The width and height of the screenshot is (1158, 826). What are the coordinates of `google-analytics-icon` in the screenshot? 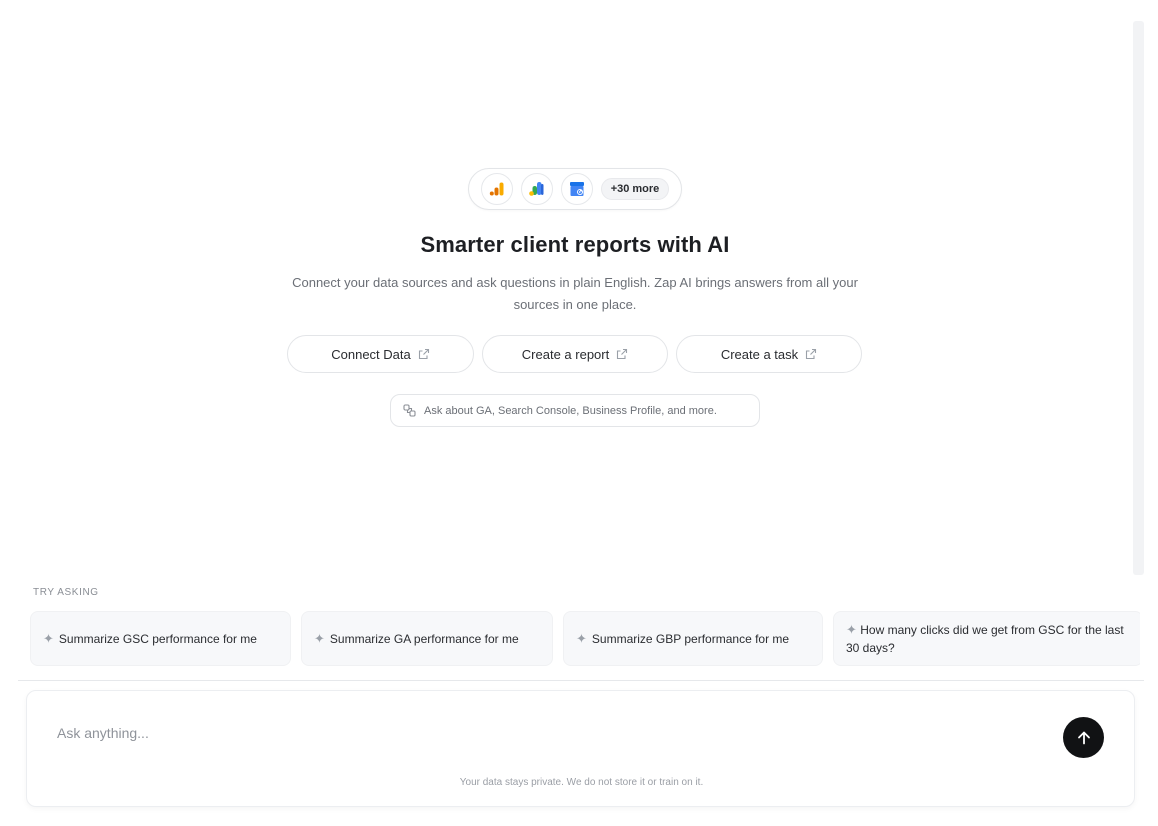 It's located at (496, 189).